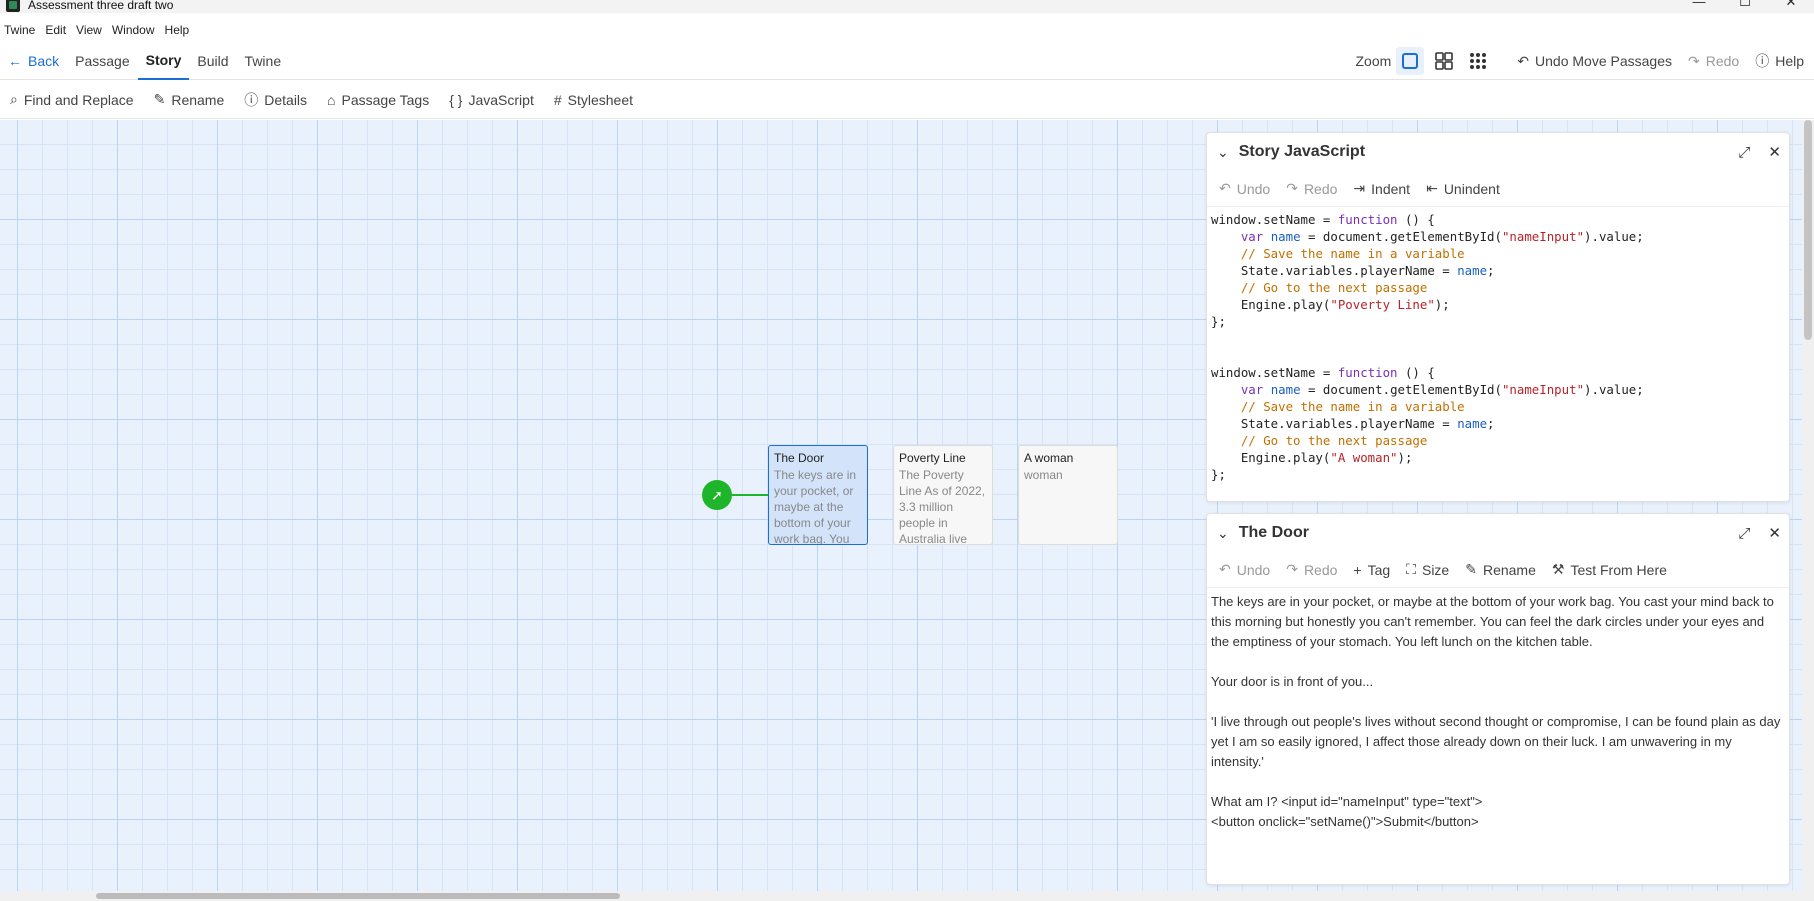  I want to click on info-icon: ⓘ, so click(251, 99).